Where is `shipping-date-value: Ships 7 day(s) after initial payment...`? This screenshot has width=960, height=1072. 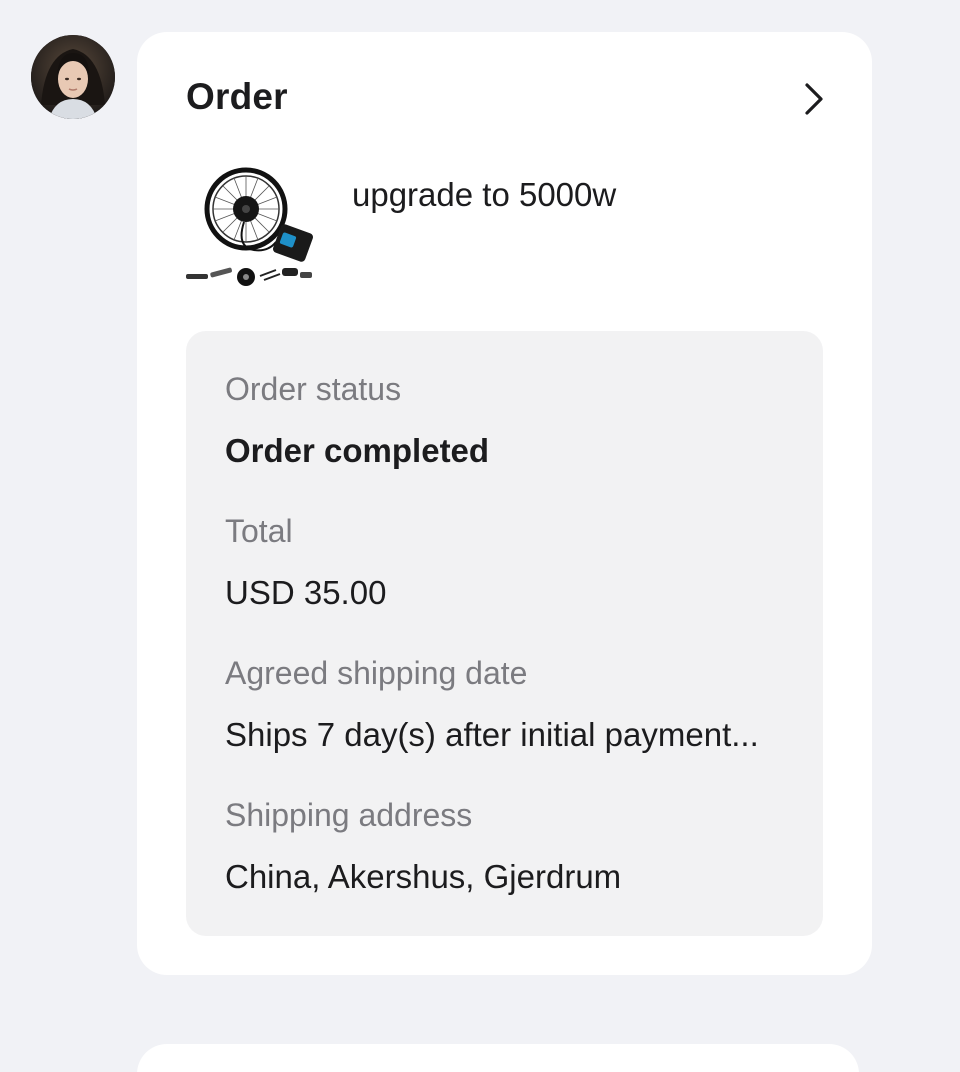
shipping-date-value: Ships 7 day(s) after initial payment... is located at coordinates (492, 734).